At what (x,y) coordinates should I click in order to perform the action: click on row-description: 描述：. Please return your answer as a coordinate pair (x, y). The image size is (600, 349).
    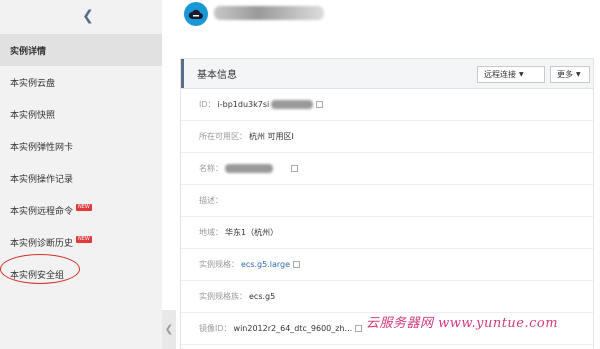
    Looking at the image, I should click on (387, 201).